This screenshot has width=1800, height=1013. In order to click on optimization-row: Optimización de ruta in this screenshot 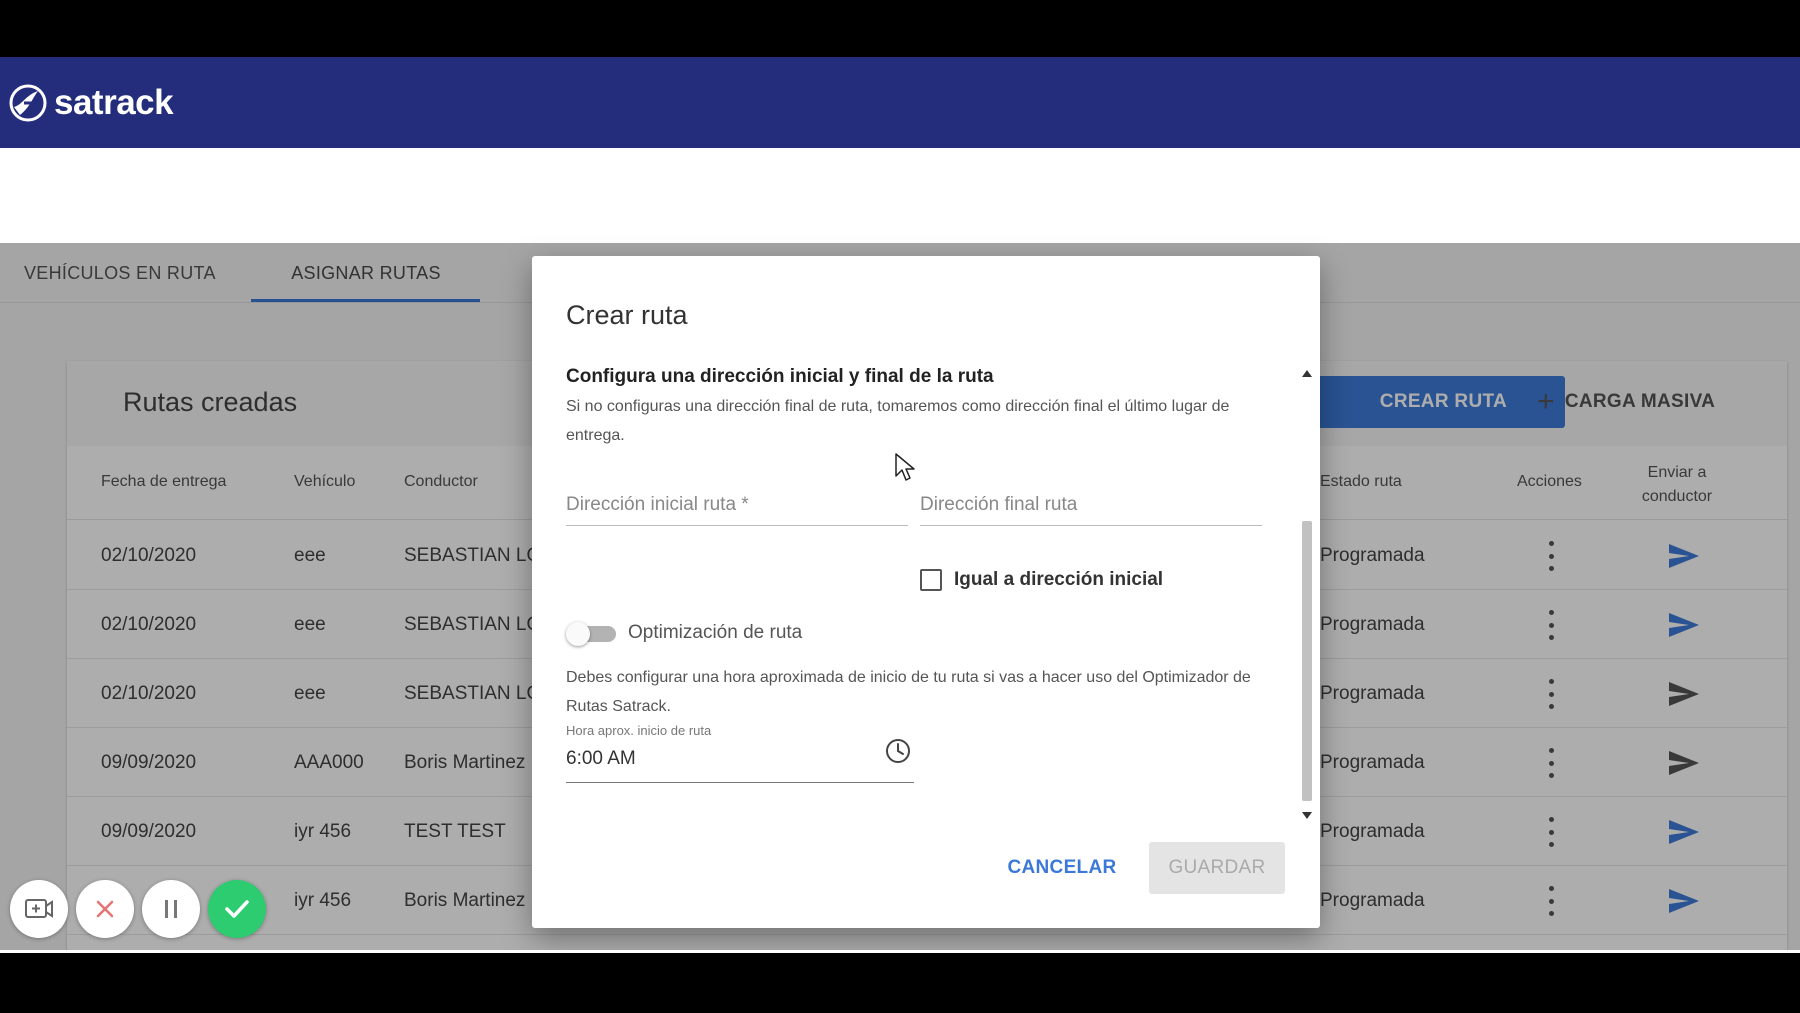, I will do `click(684, 634)`.